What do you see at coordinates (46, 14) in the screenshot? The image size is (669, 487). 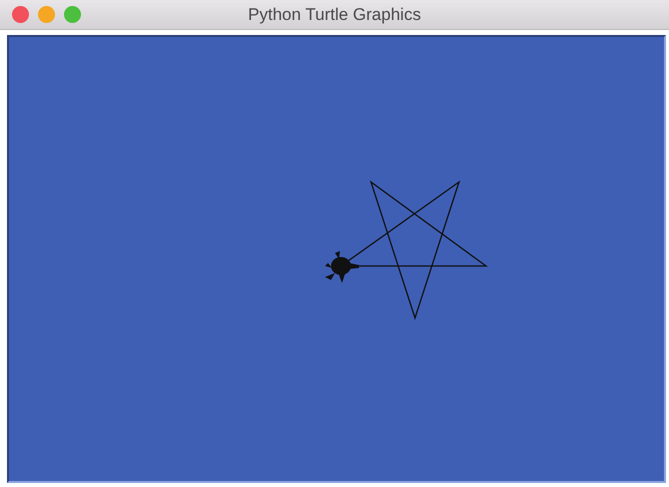 I see `minimize-icon` at bounding box center [46, 14].